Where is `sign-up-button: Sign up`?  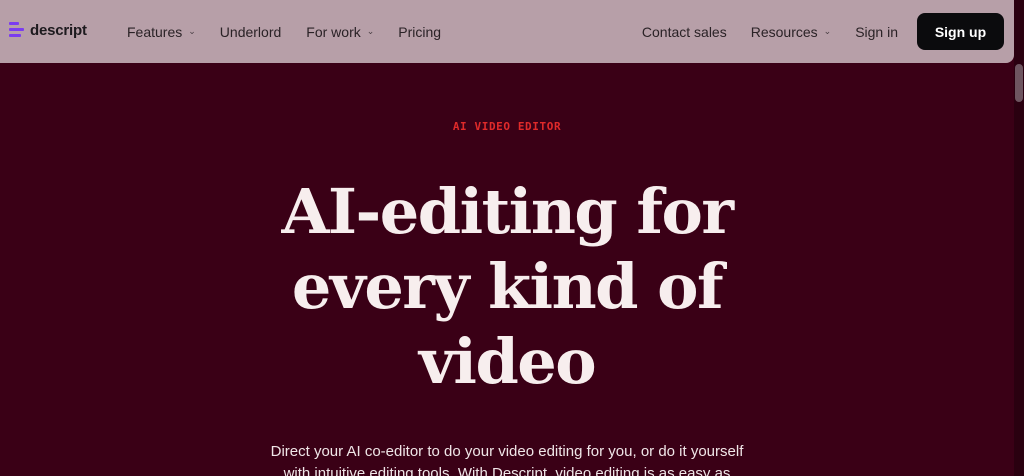 sign-up-button: Sign up is located at coordinates (960, 31).